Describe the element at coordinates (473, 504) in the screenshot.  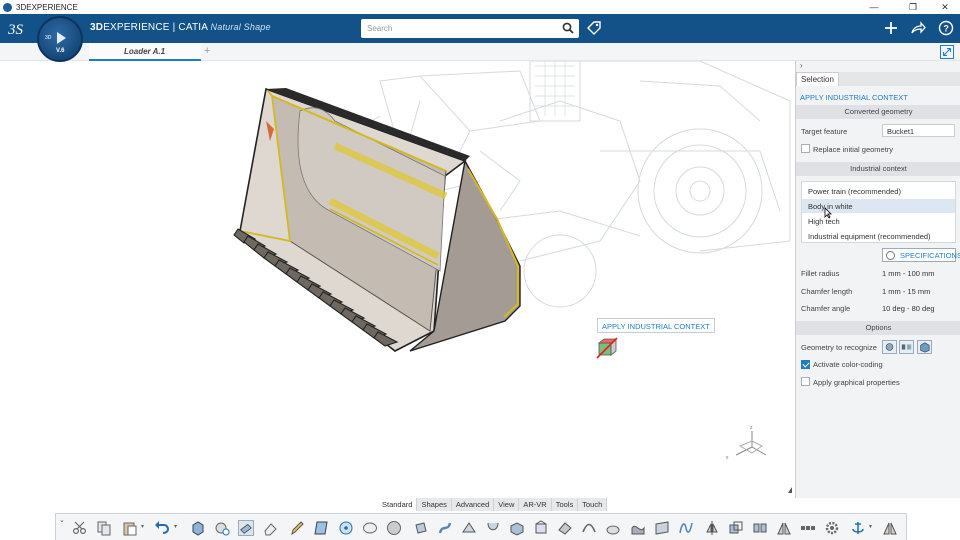
I see `section-tab-advanced: Advanced` at that location.